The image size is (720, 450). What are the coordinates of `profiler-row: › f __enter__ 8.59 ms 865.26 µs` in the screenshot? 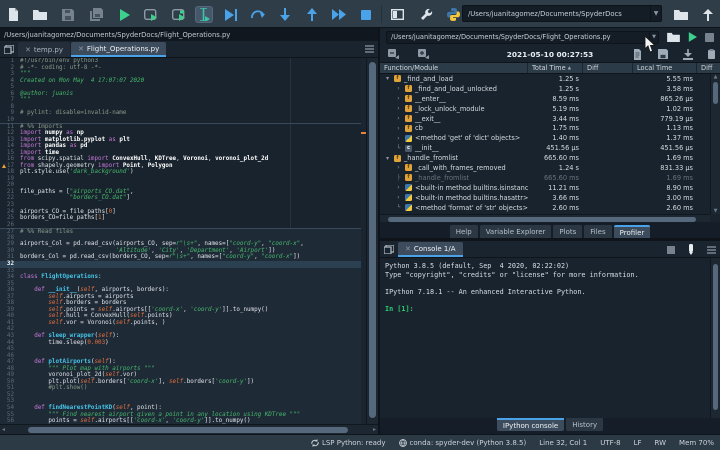 It's located at (545, 99).